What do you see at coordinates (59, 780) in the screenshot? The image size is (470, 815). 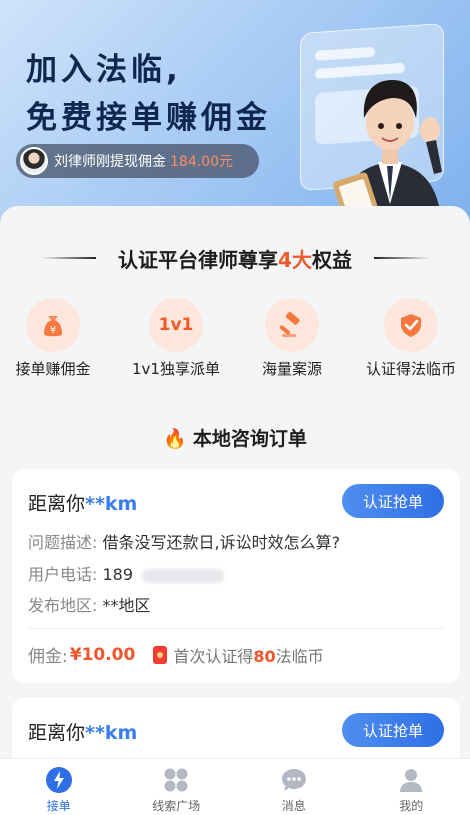 I see `lightning-icon` at bounding box center [59, 780].